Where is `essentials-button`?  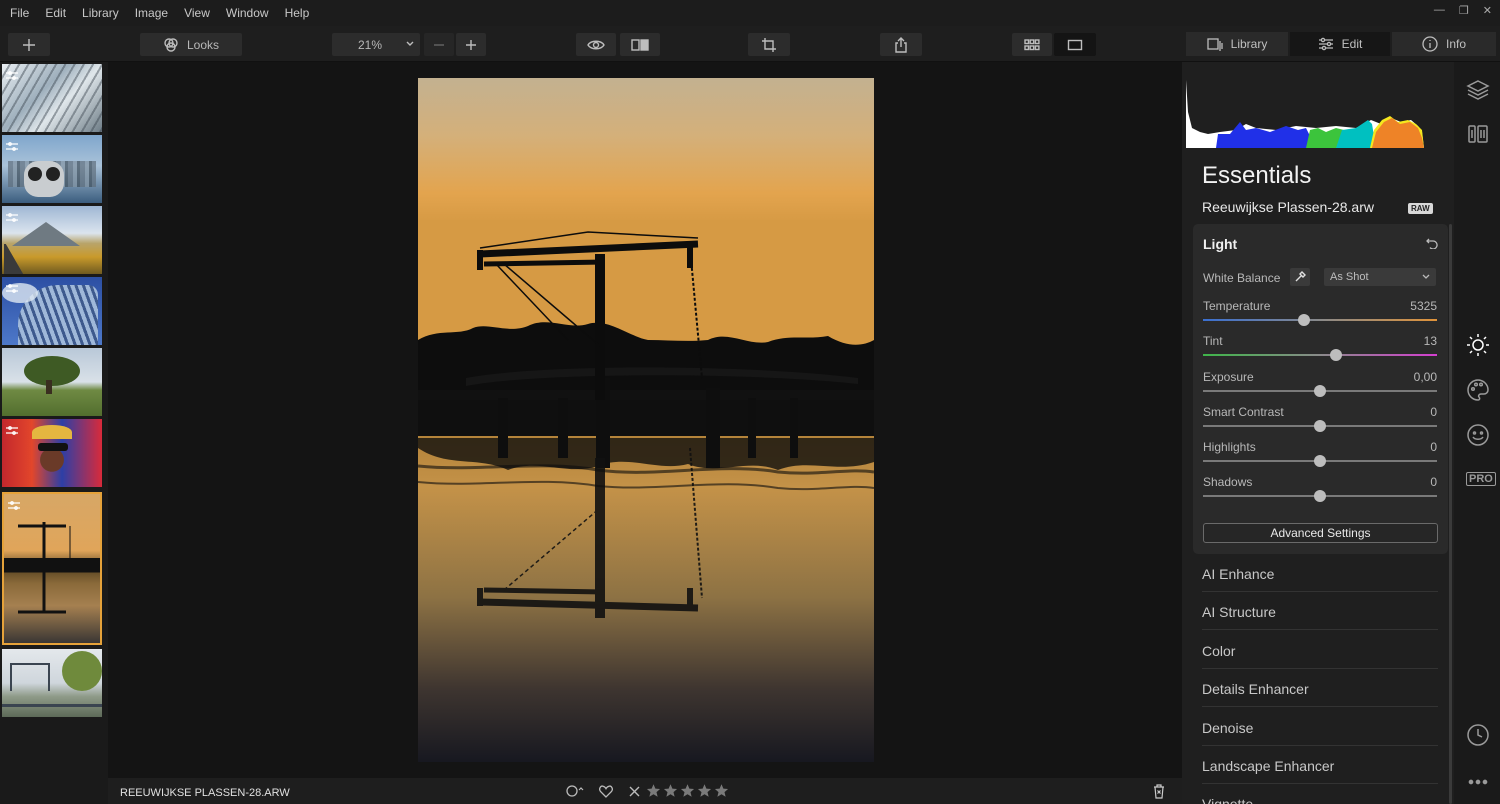 essentials-button is located at coordinates (1478, 345).